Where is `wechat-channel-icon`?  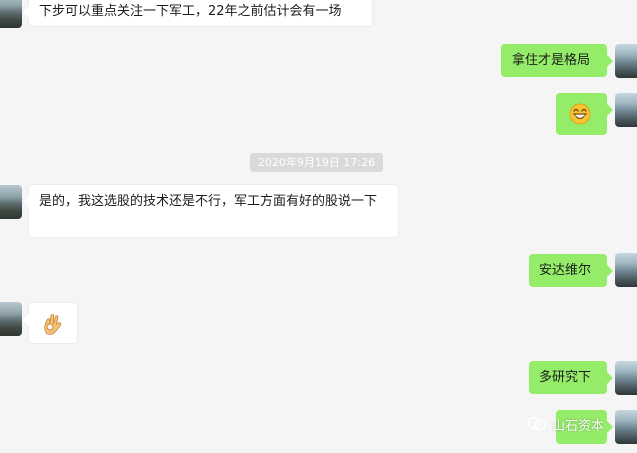 wechat-channel-icon is located at coordinates (536, 423).